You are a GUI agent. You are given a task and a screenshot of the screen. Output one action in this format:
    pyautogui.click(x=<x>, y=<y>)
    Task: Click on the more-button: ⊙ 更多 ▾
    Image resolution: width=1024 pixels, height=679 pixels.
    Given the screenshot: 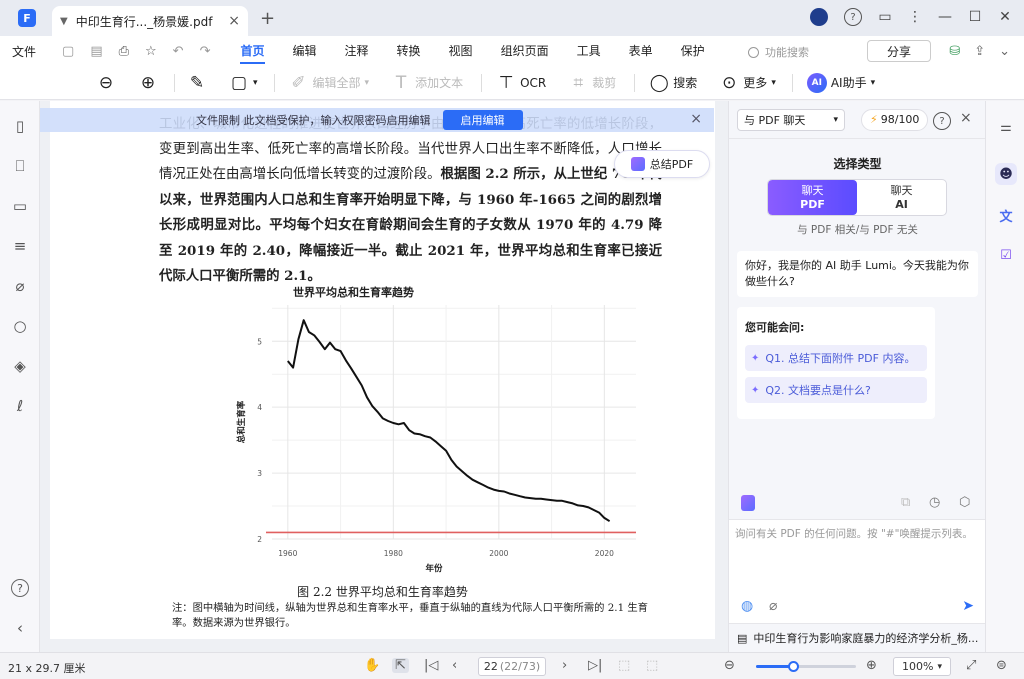 What is the action you would take?
    pyautogui.click(x=747, y=83)
    